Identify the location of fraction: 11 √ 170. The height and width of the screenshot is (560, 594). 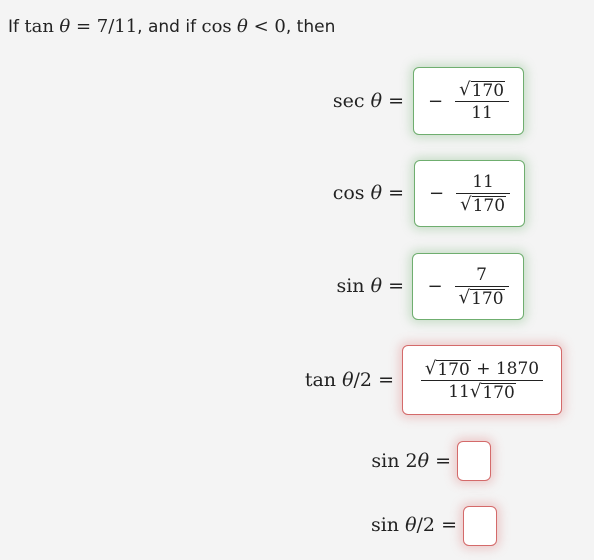
(483, 193).